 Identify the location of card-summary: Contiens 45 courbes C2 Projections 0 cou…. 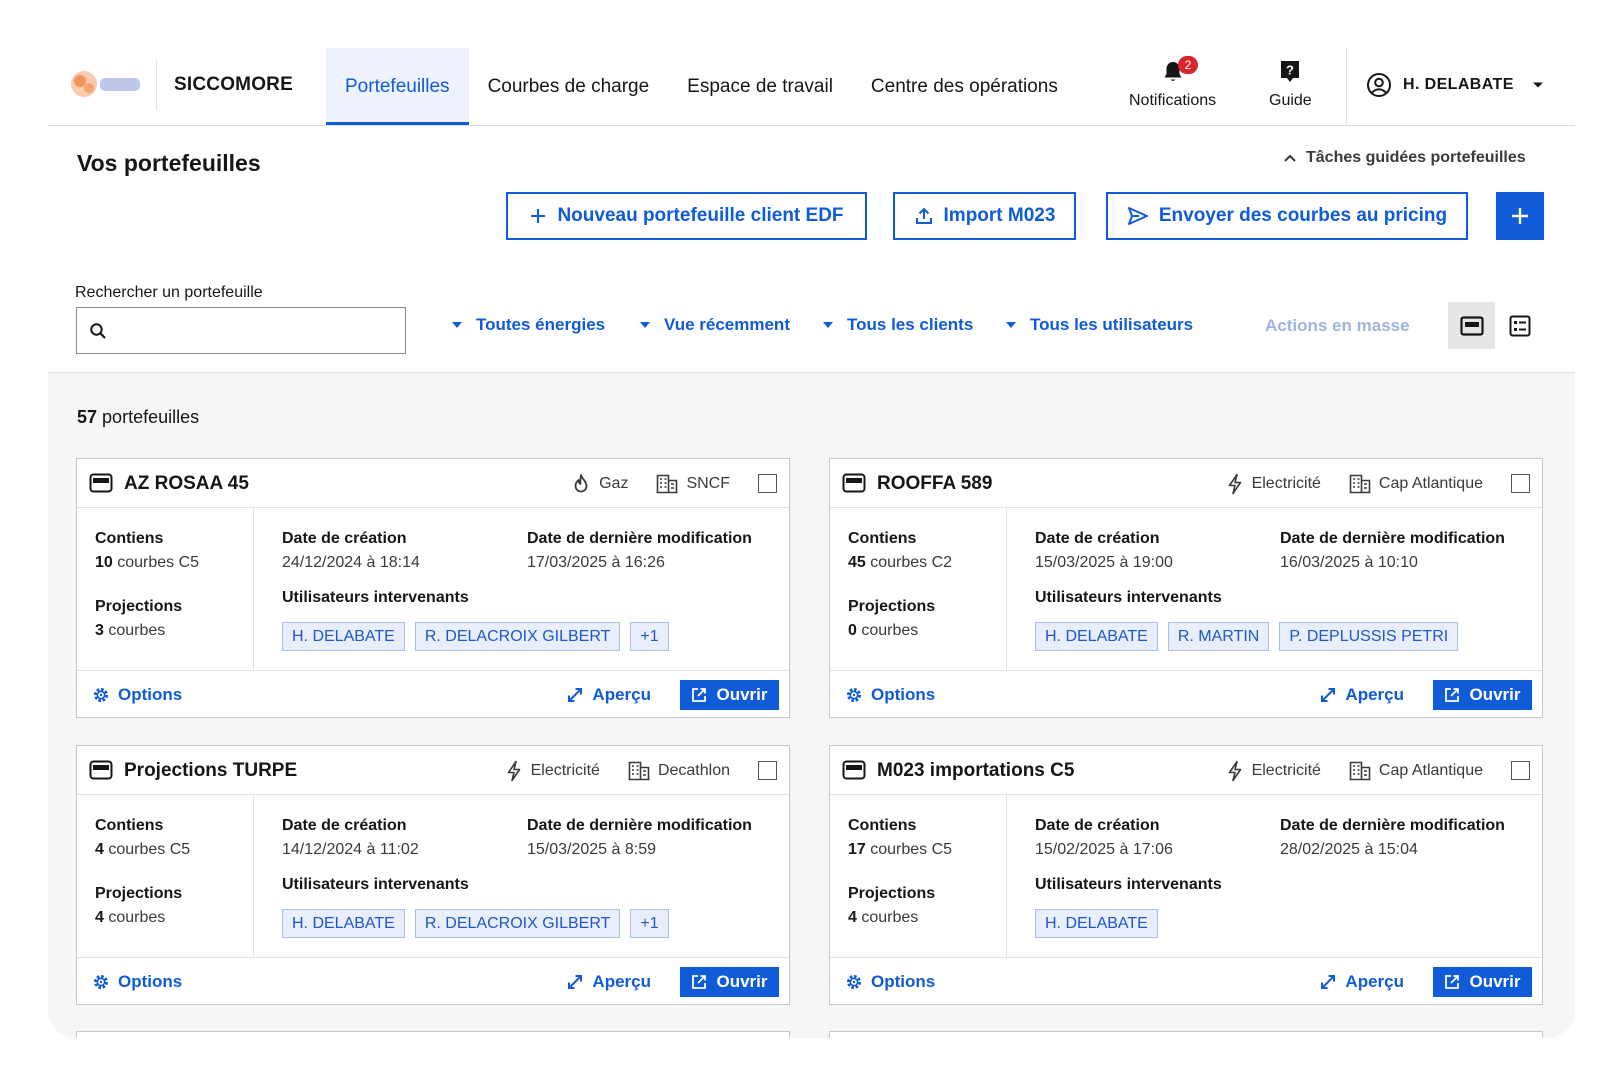
(918, 589).